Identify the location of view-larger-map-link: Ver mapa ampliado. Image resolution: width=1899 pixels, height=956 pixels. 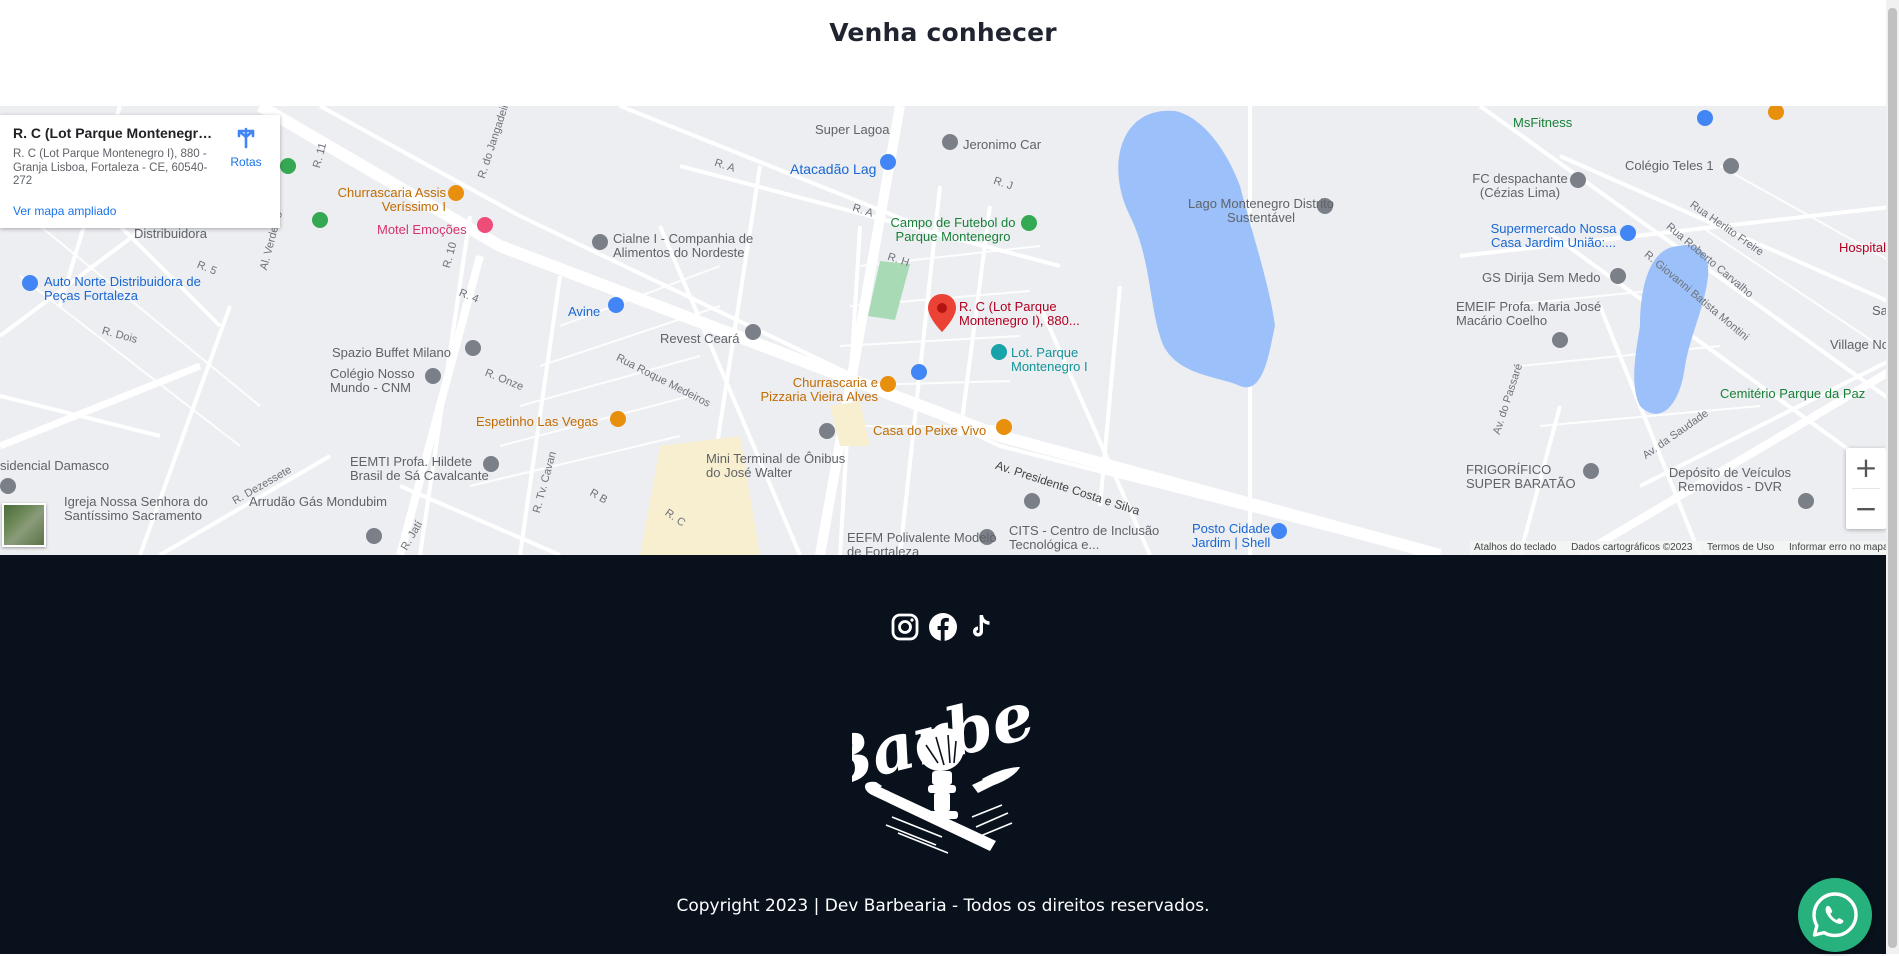
(64, 211).